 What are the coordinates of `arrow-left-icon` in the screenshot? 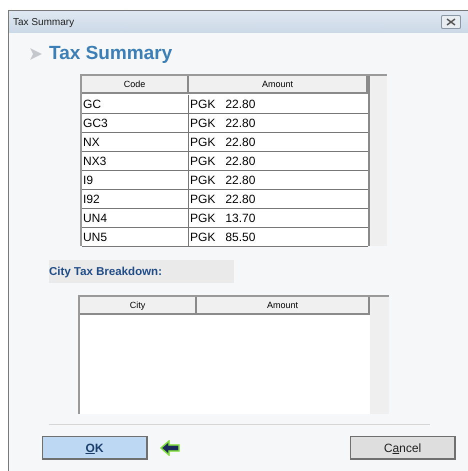 It's located at (170, 448).